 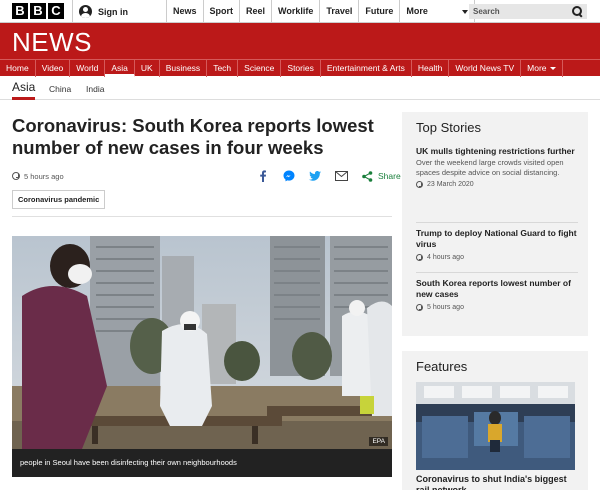 I want to click on top-stories-title: Top Stories, so click(x=449, y=127).